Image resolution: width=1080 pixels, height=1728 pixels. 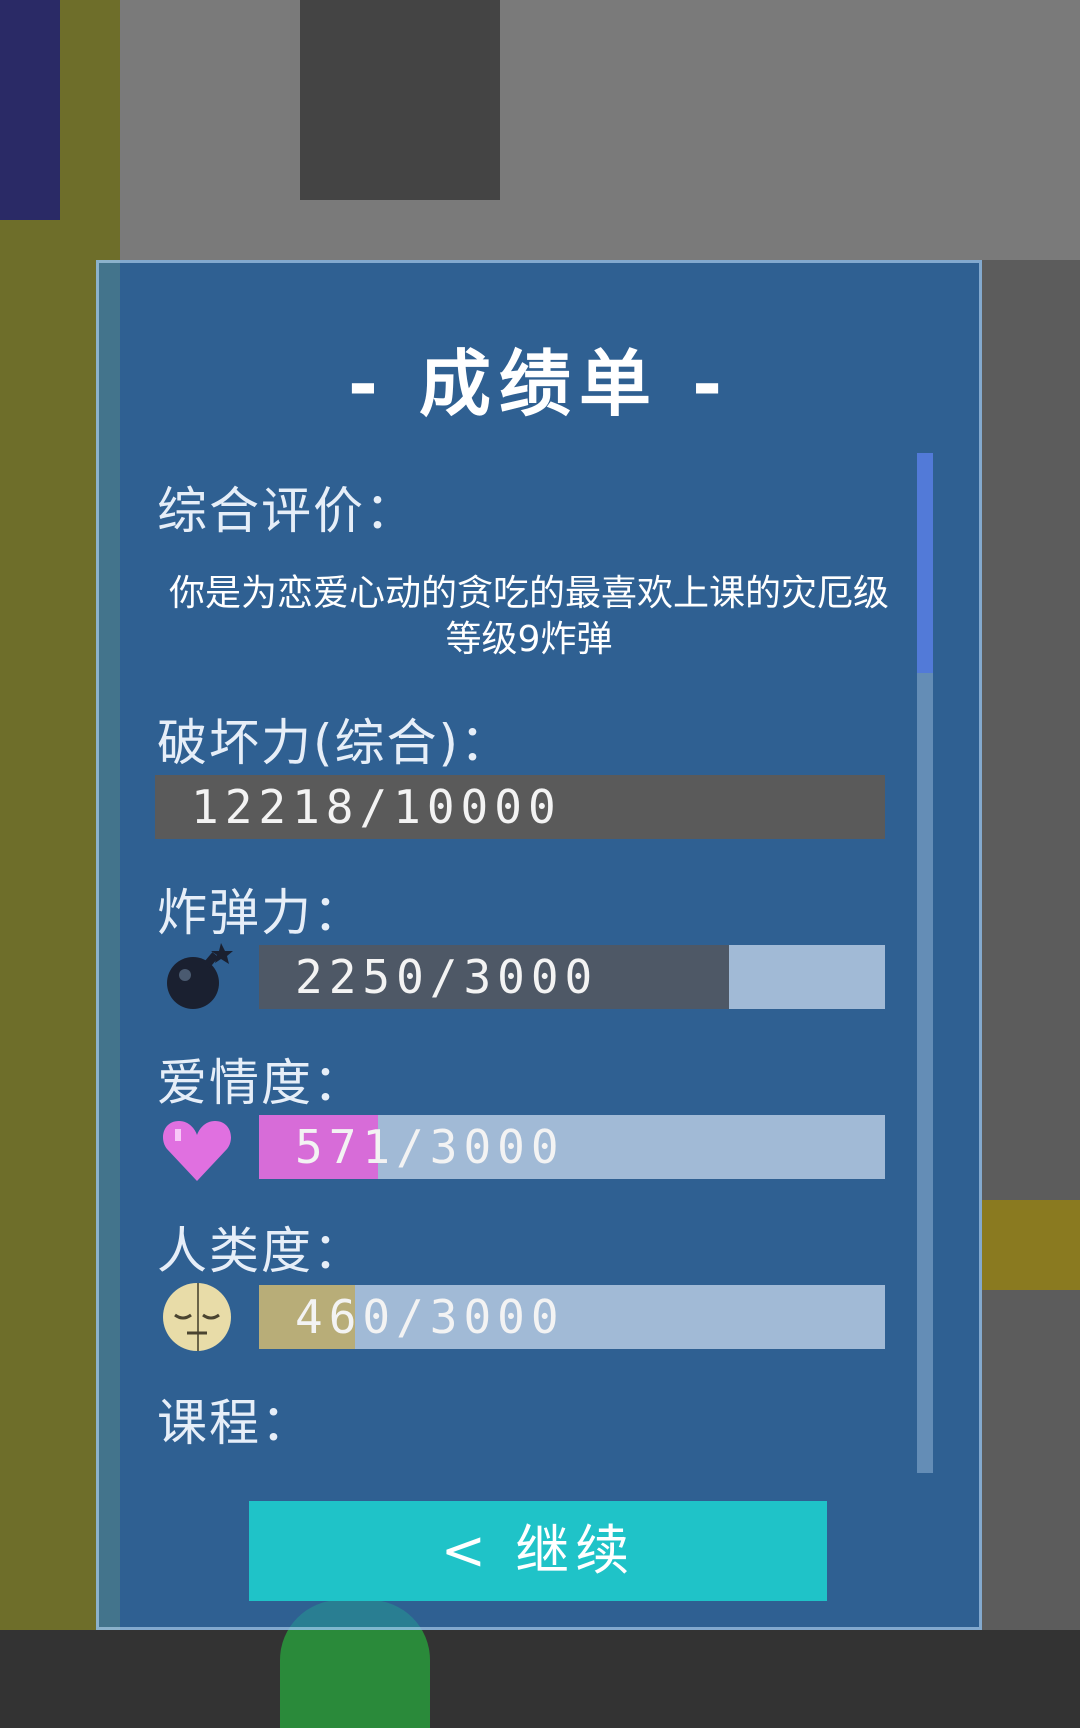 What do you see at coordinates (572, 1147) in the screenshot?
I see `love-bar: 571/3000` at bounding box center [572, 1147].